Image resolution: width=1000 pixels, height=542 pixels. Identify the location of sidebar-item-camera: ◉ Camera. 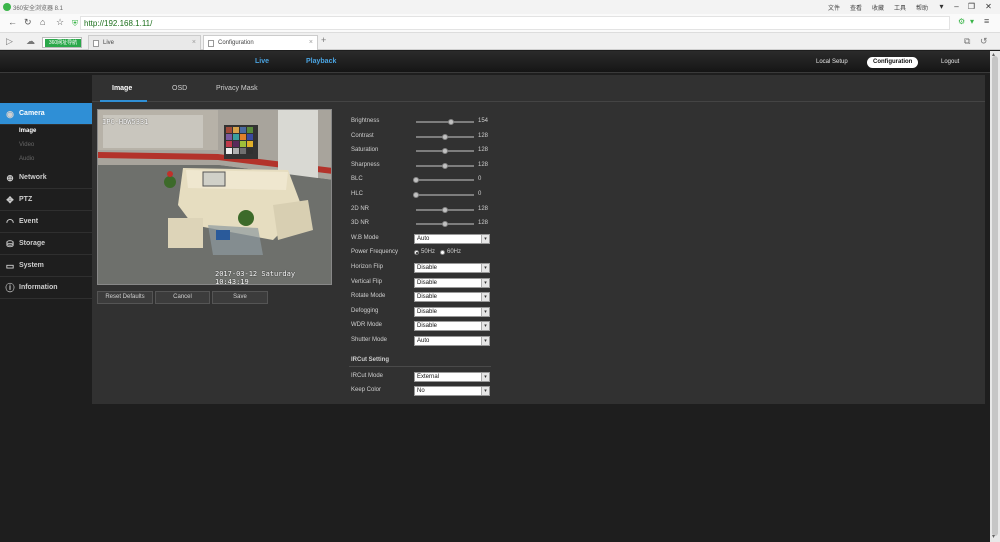
(49, 114).